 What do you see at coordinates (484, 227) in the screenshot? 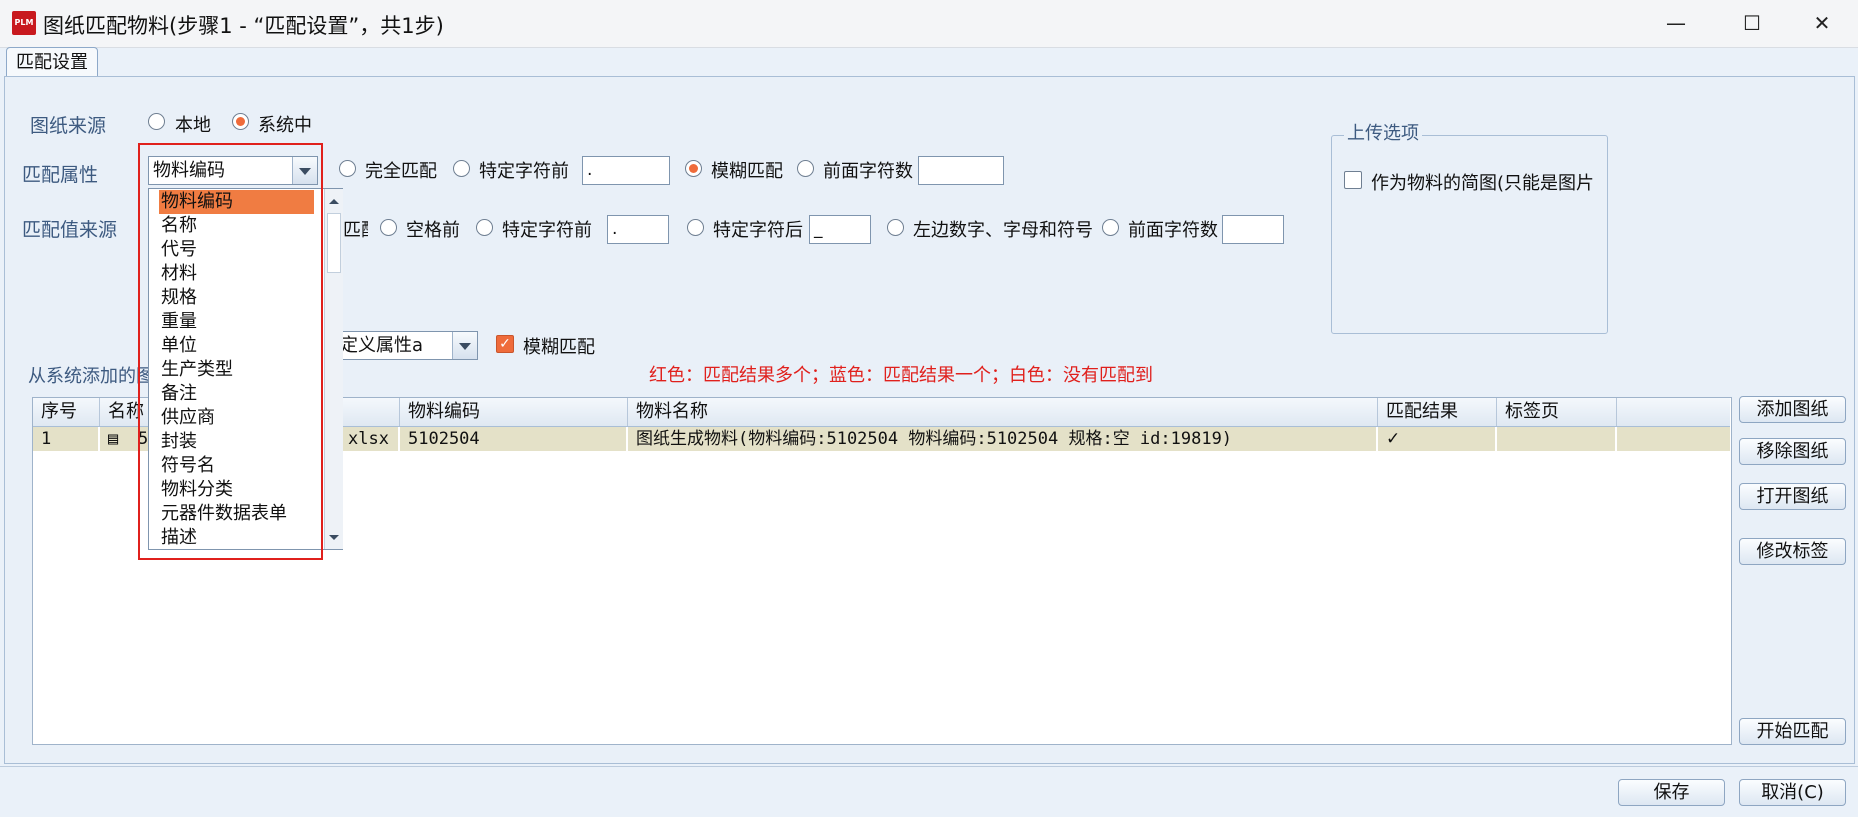
I see `value-before-char-radio` at bounding box center [484, 227].